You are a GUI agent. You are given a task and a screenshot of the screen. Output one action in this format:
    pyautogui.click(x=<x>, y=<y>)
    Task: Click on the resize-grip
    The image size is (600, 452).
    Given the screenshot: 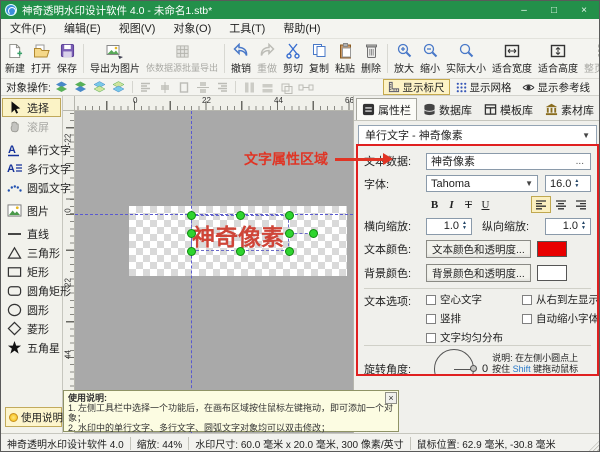 What is the action you would take?
    pyautogui.click(x=593, y=446)
    